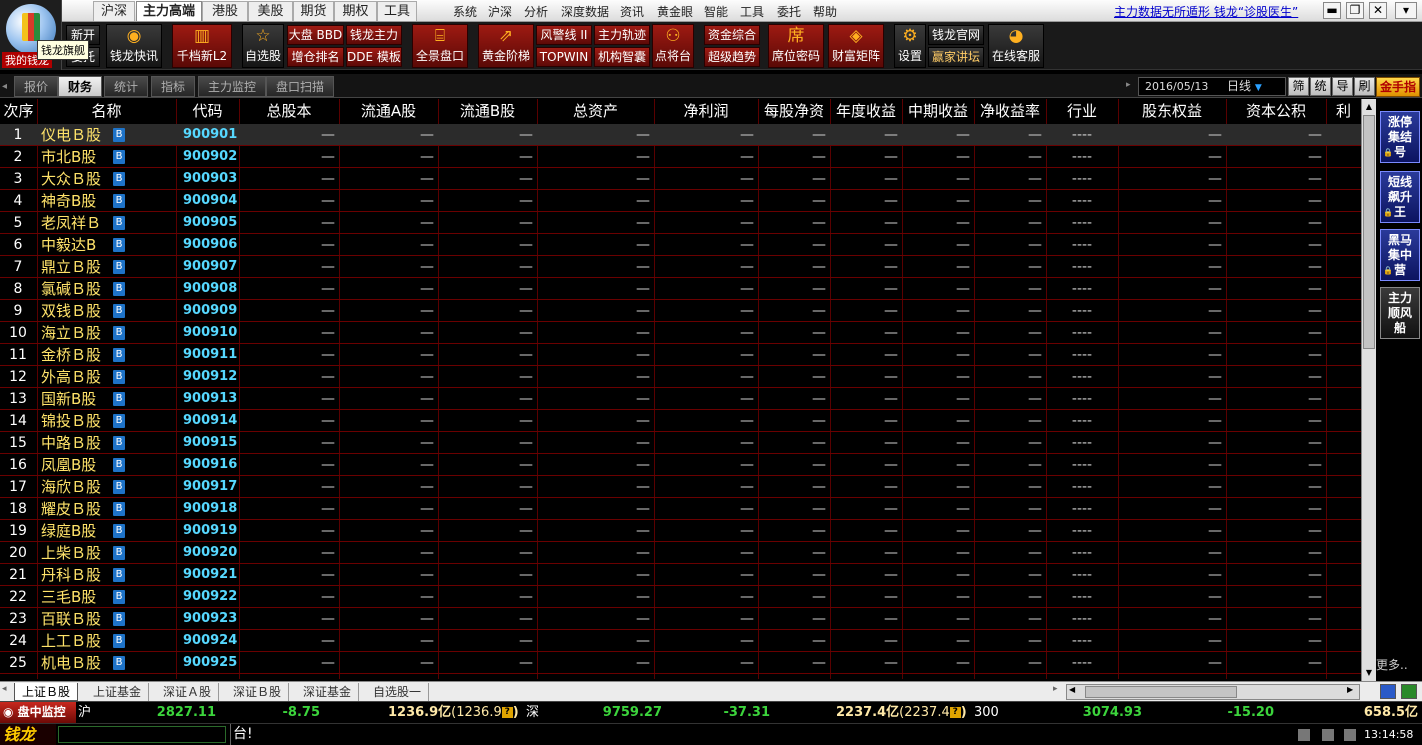 The image size is (1422, 745). Describe the element at coordinates (210, 663) in the screenshot. I see `stock-code: 900925` at that location.